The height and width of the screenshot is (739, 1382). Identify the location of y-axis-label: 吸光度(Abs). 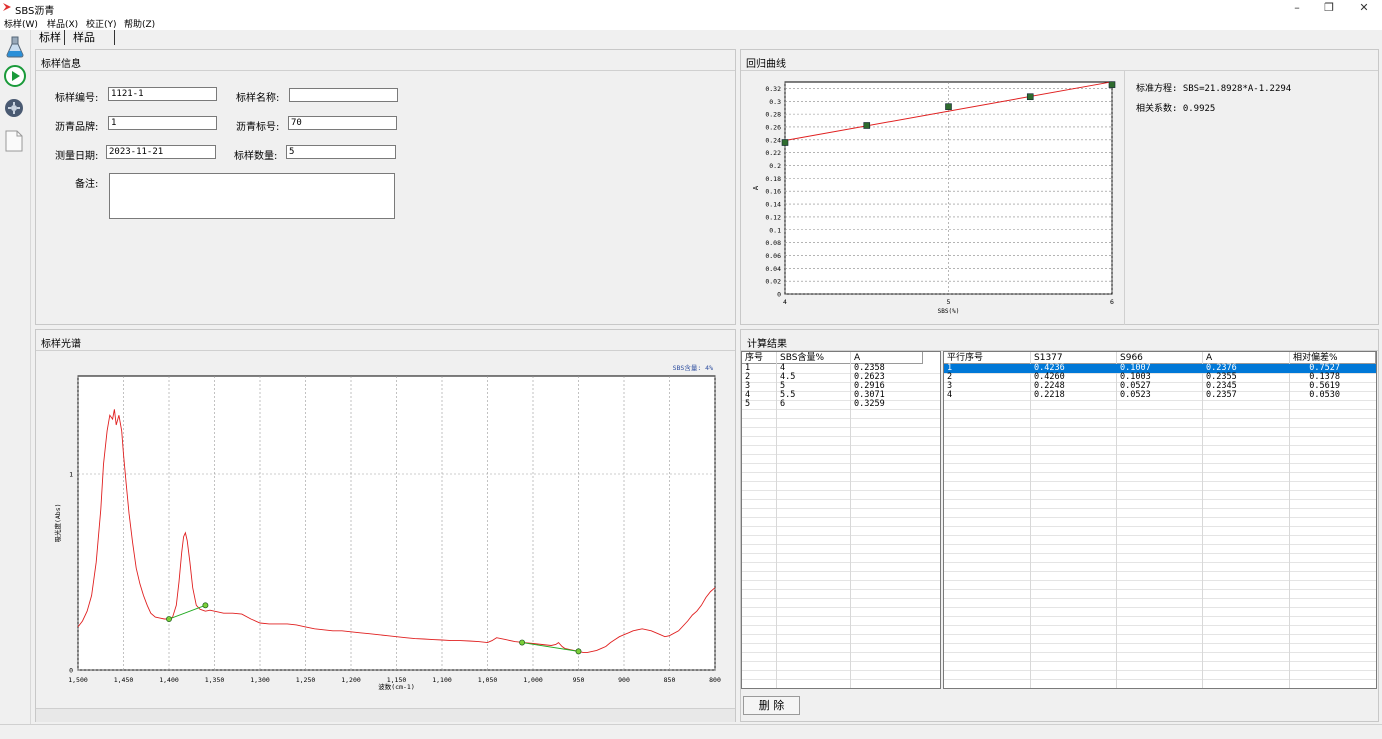
(57, 522).